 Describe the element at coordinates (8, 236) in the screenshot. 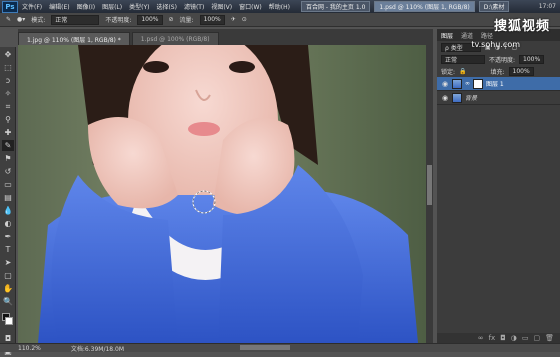

I see `pen-tool-icon: ✒` at that location.